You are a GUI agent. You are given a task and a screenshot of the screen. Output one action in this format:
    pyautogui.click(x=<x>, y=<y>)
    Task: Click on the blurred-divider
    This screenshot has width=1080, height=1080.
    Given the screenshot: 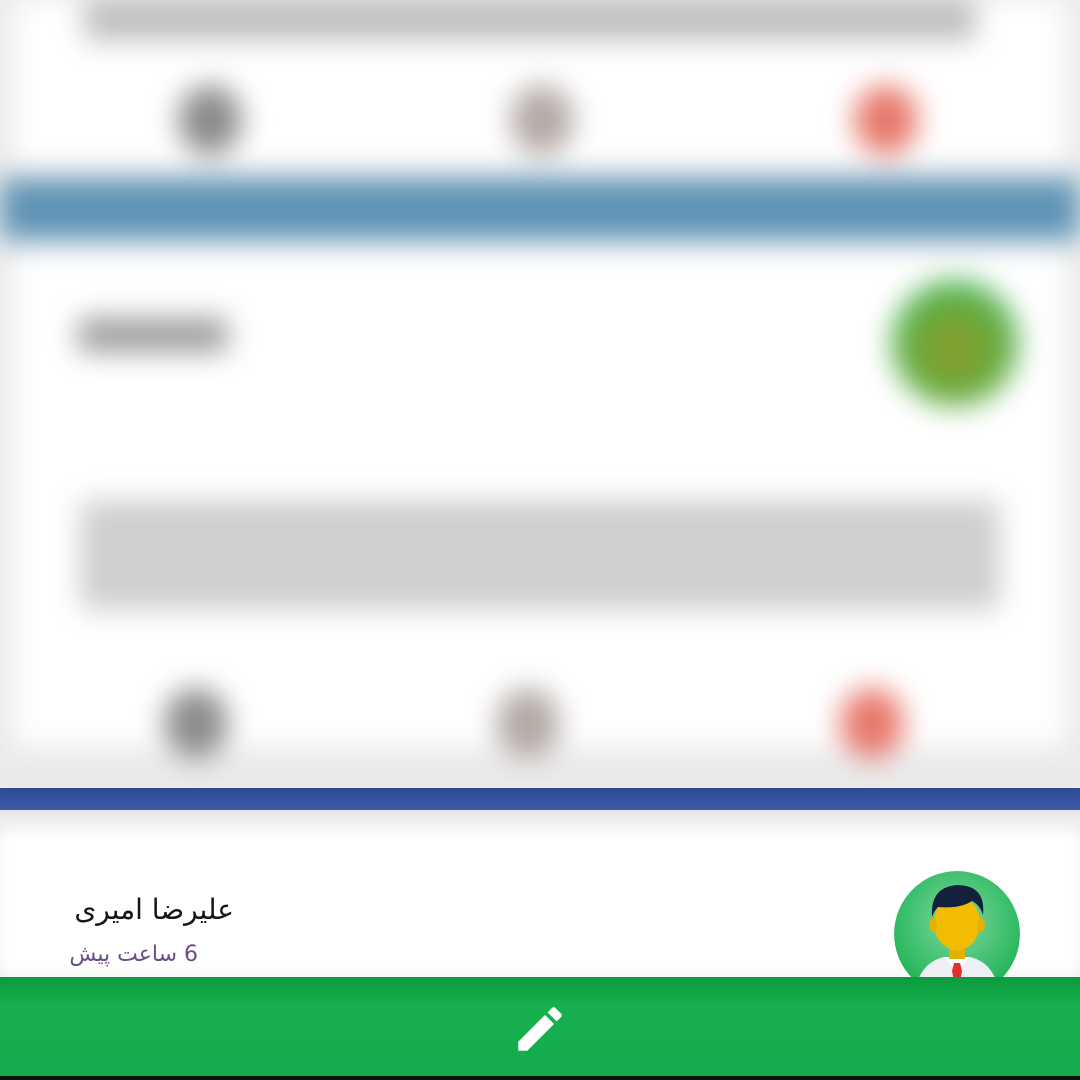 What is the action you would take?
    pyautogui.click(x=540, y=209)
    